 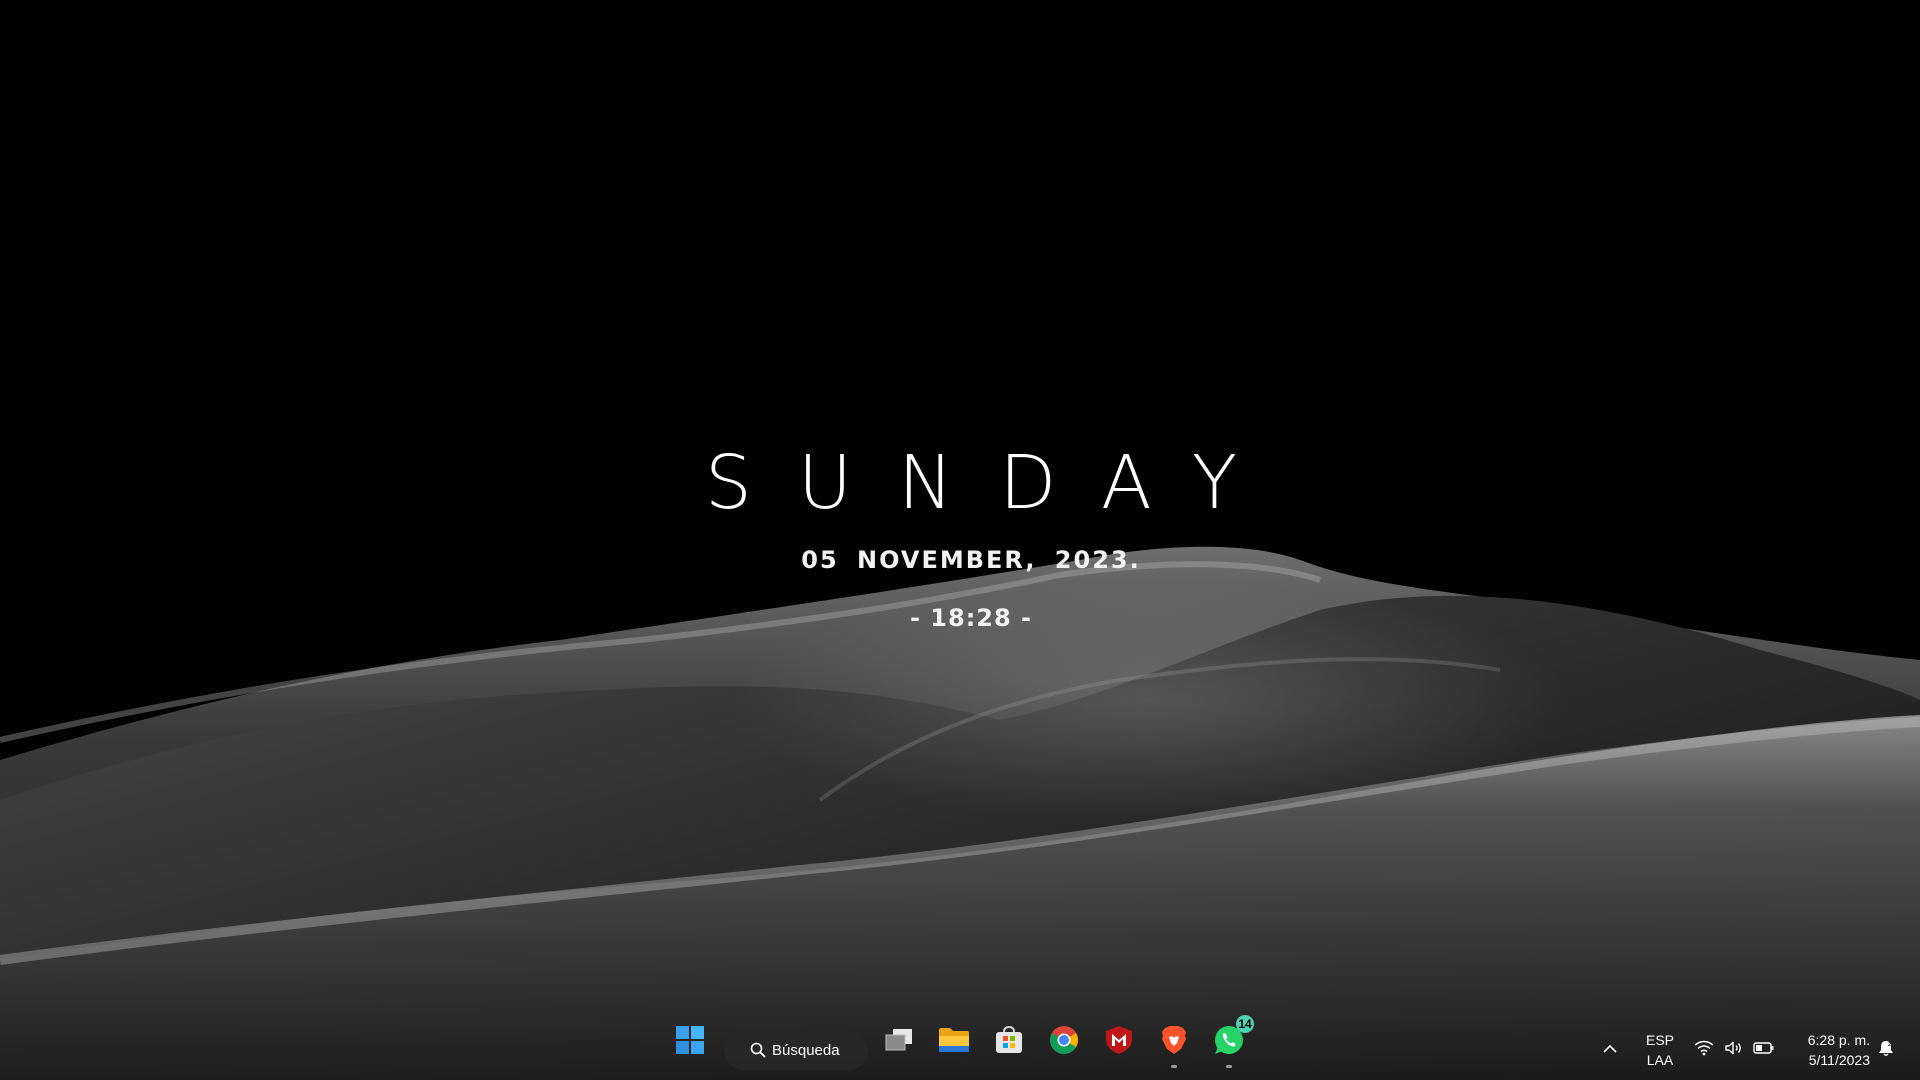 I want to click on network-button, so click(x=1704, y=1050).